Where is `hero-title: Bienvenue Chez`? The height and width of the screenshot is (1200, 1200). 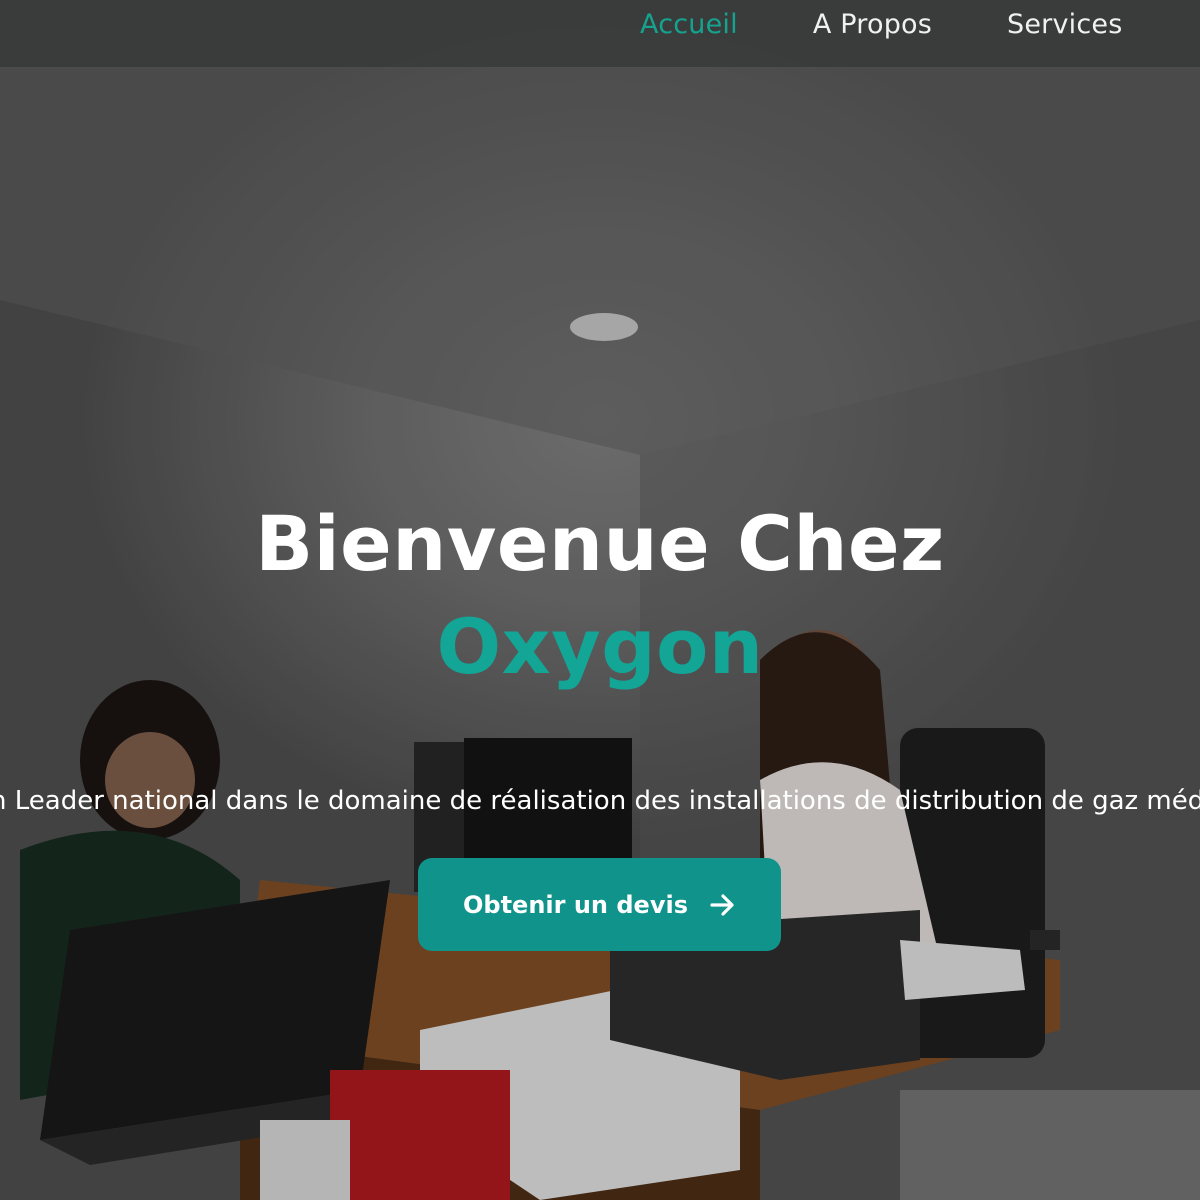 hero-title: Bienvenue Chez is located at coordinates (600, 543).